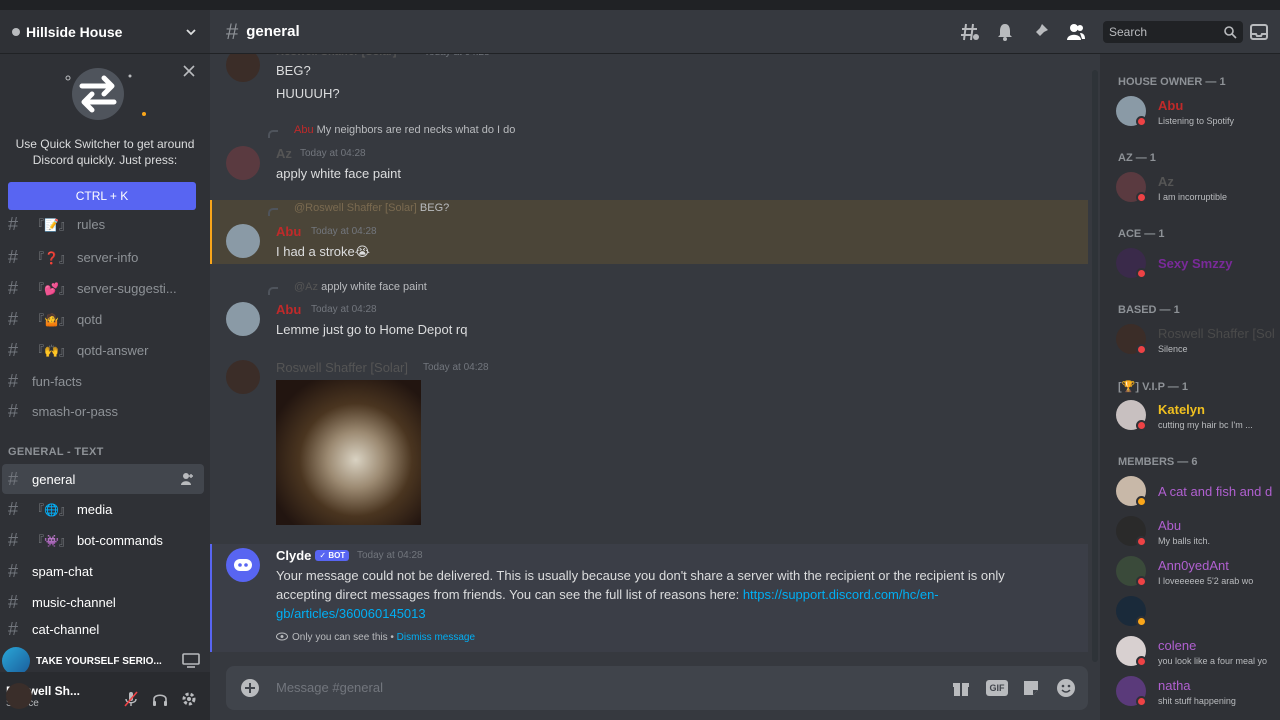  I want to click on member-name: Abu, so click(1171, 105).